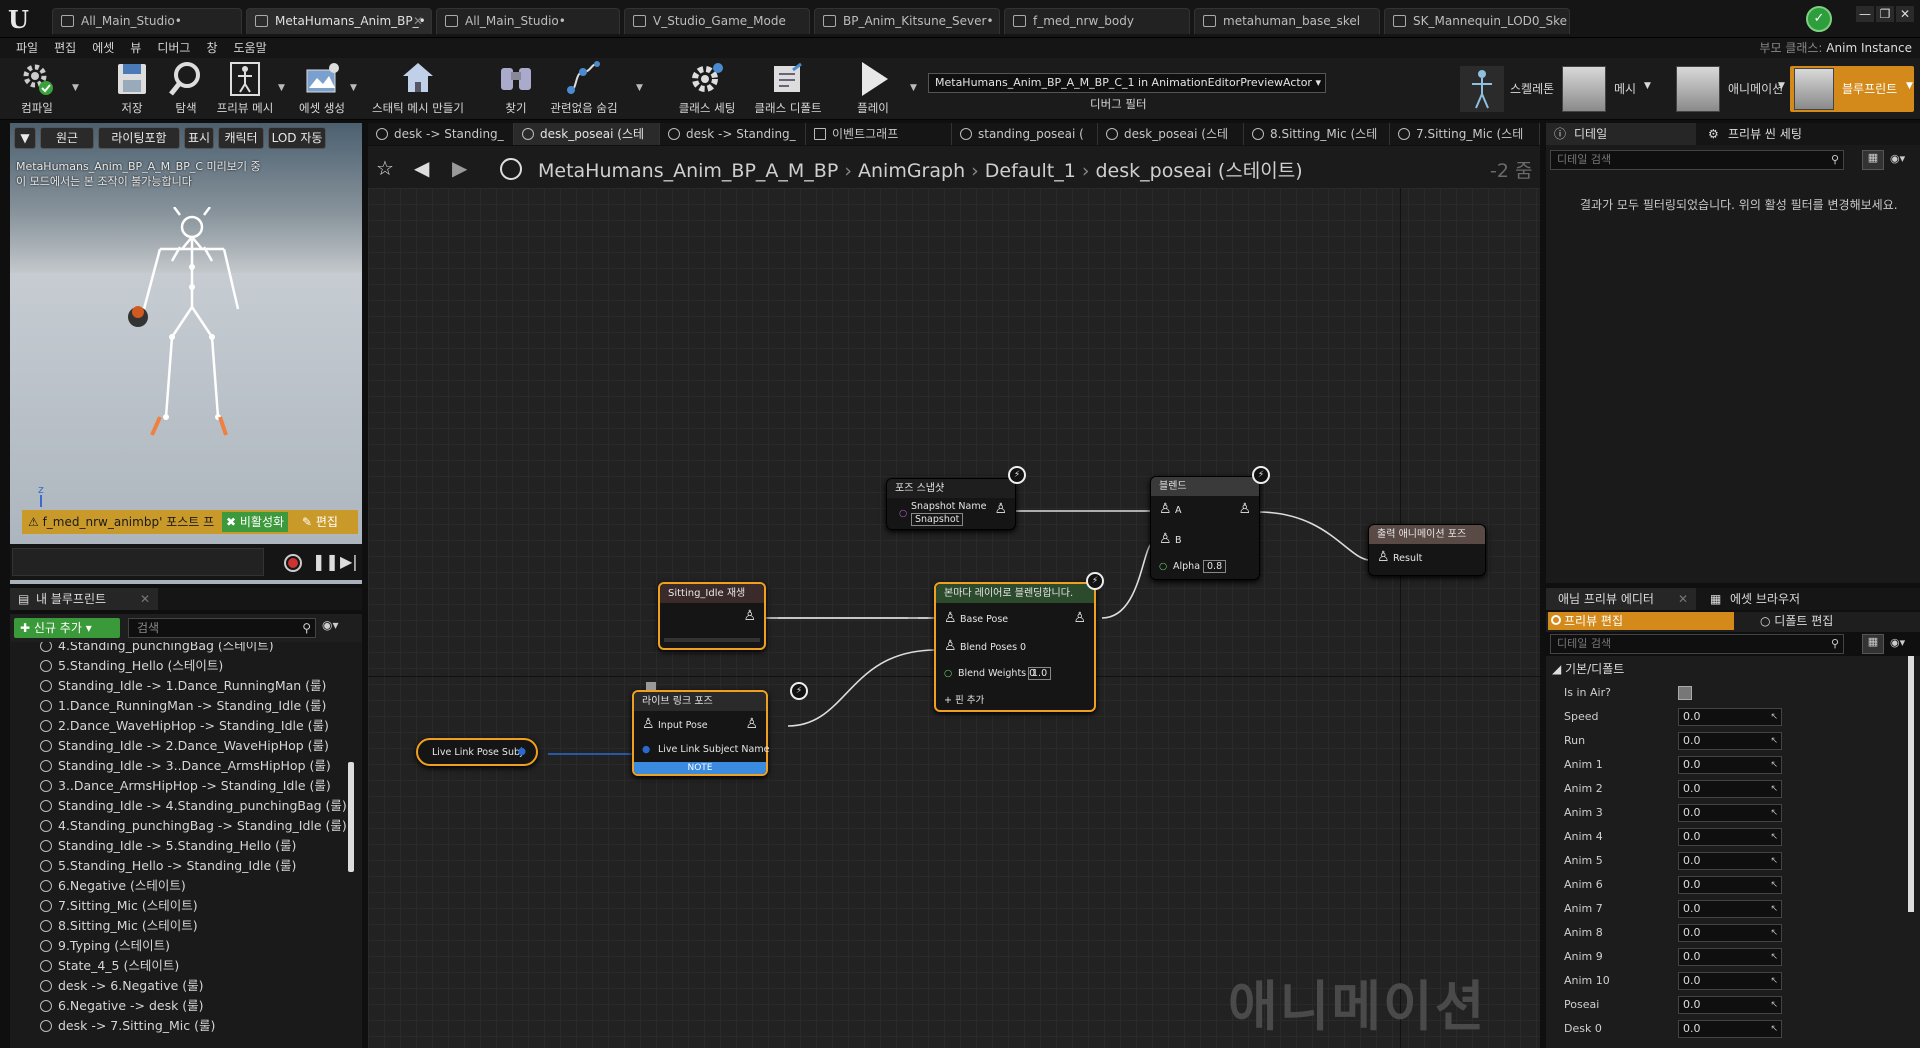  I want to click on mode-mesh-button: 메시 ▼, so click(1608, 89).